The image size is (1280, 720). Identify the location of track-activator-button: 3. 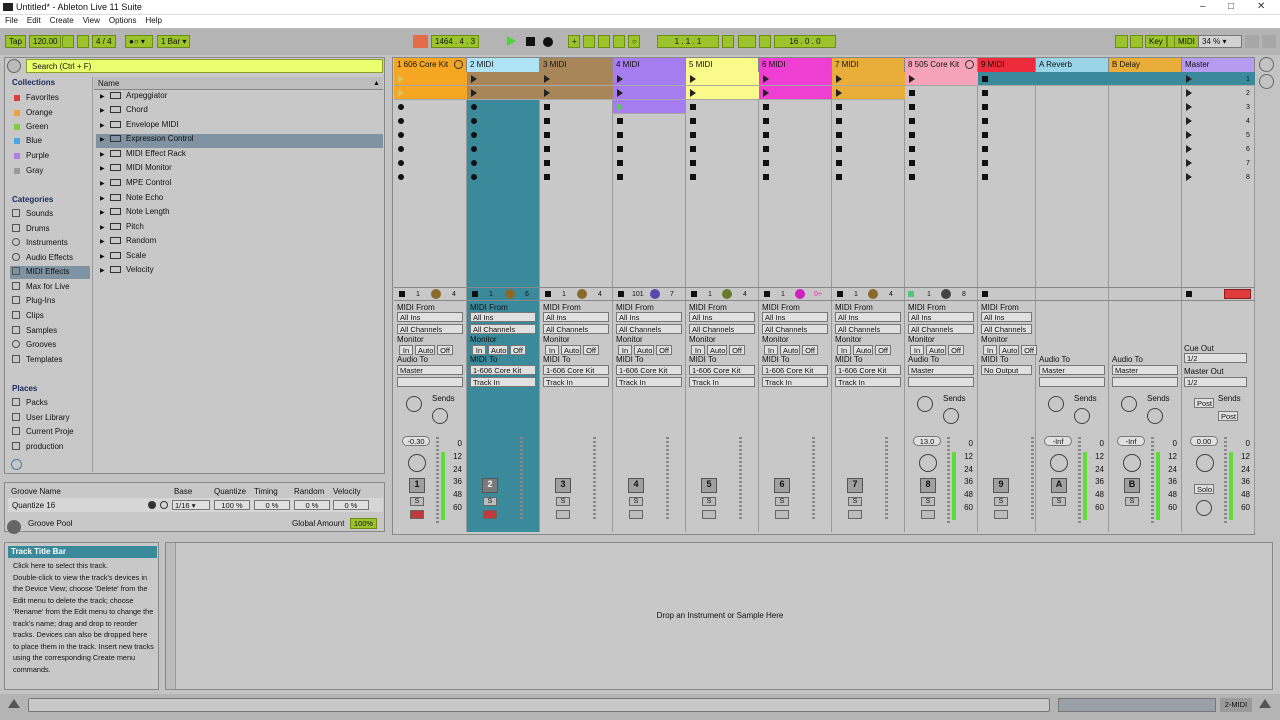
(563, 485).